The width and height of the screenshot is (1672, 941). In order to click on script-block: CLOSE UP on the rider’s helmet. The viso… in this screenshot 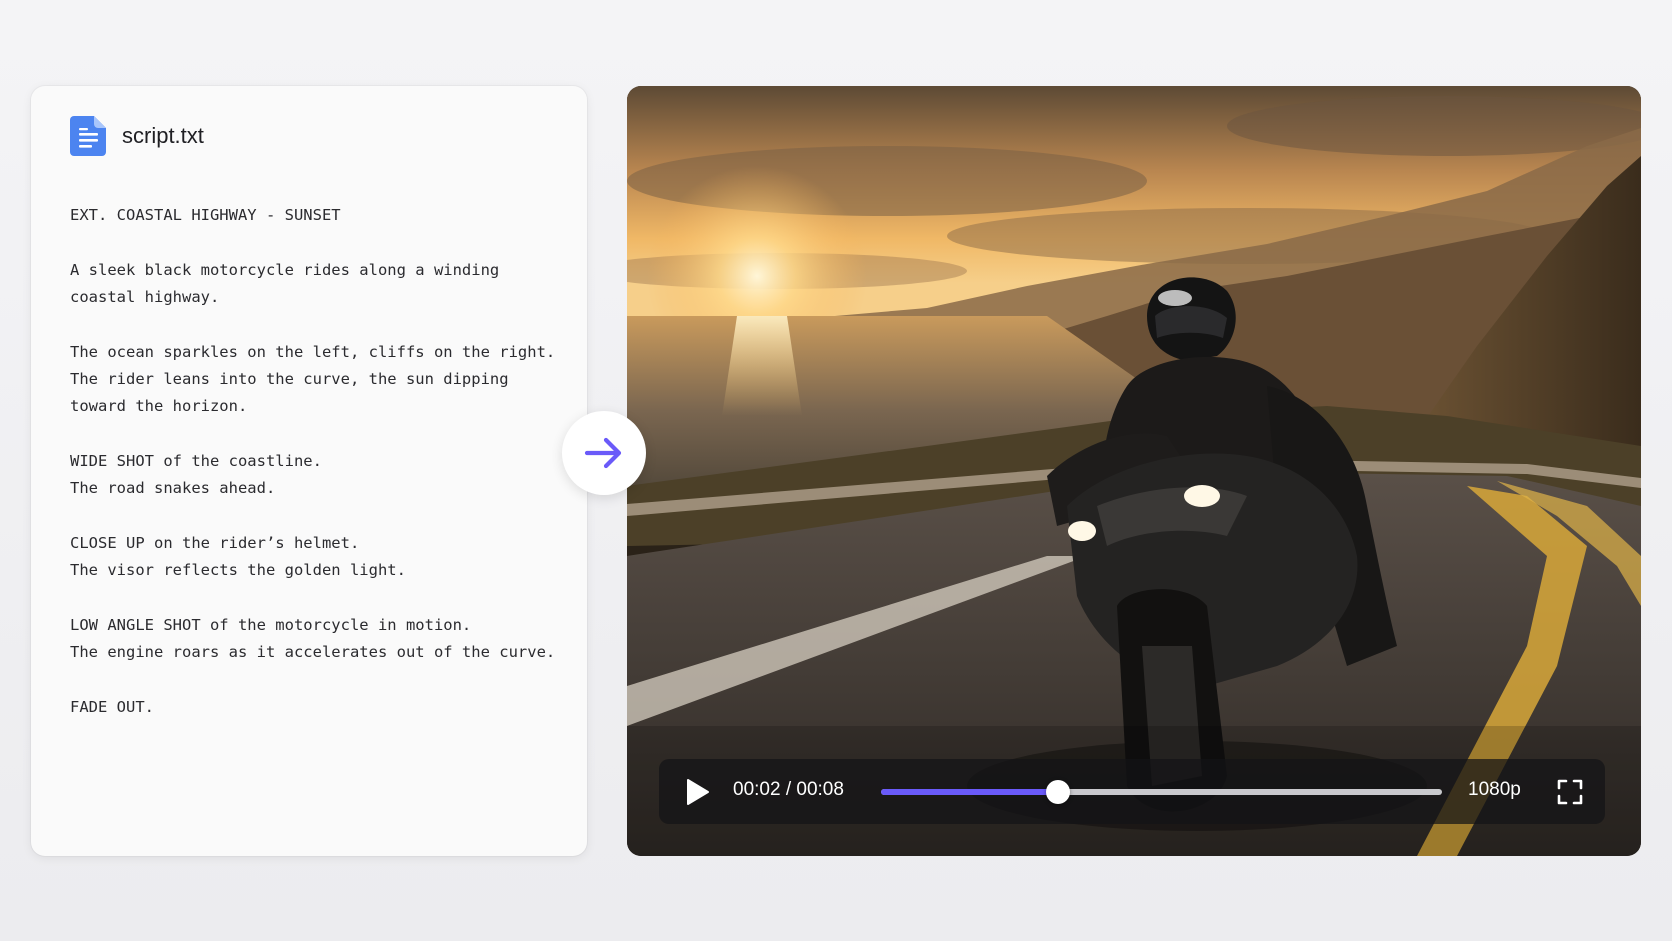, I will do `click(320, 557)`.